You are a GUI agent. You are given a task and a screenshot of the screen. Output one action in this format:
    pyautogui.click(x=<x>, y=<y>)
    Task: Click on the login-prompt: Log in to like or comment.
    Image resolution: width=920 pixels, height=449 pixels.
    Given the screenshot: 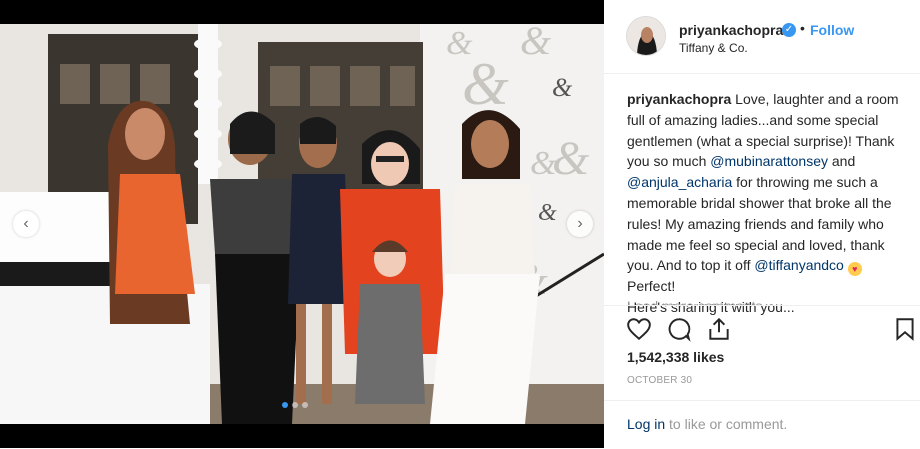 What is the action you would take?
    pyautogui.click(x=707, y=424)
    